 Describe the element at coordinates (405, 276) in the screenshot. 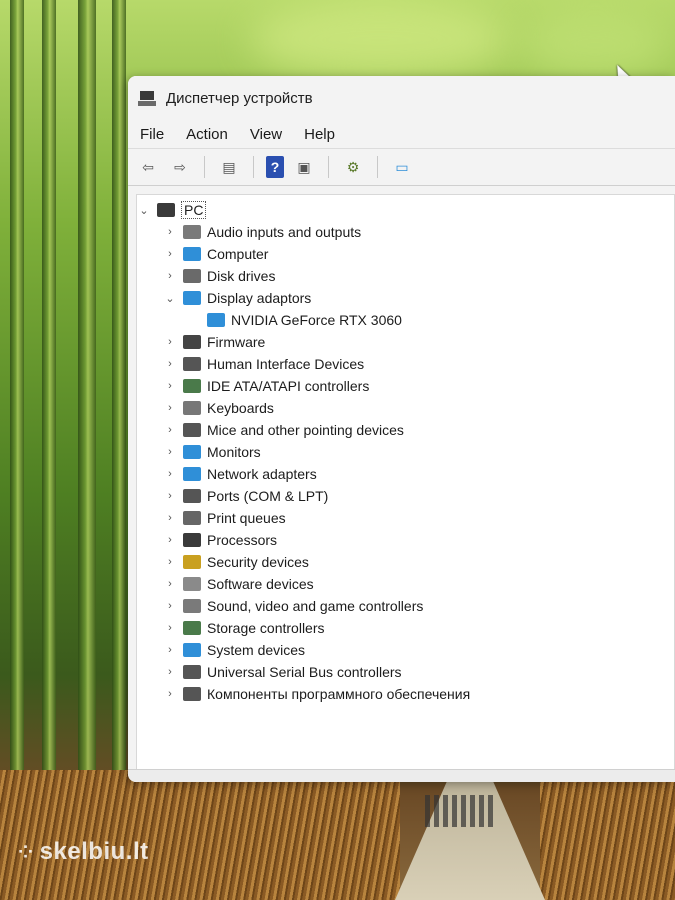

I see `tree-item: › Disk drives` at that location.